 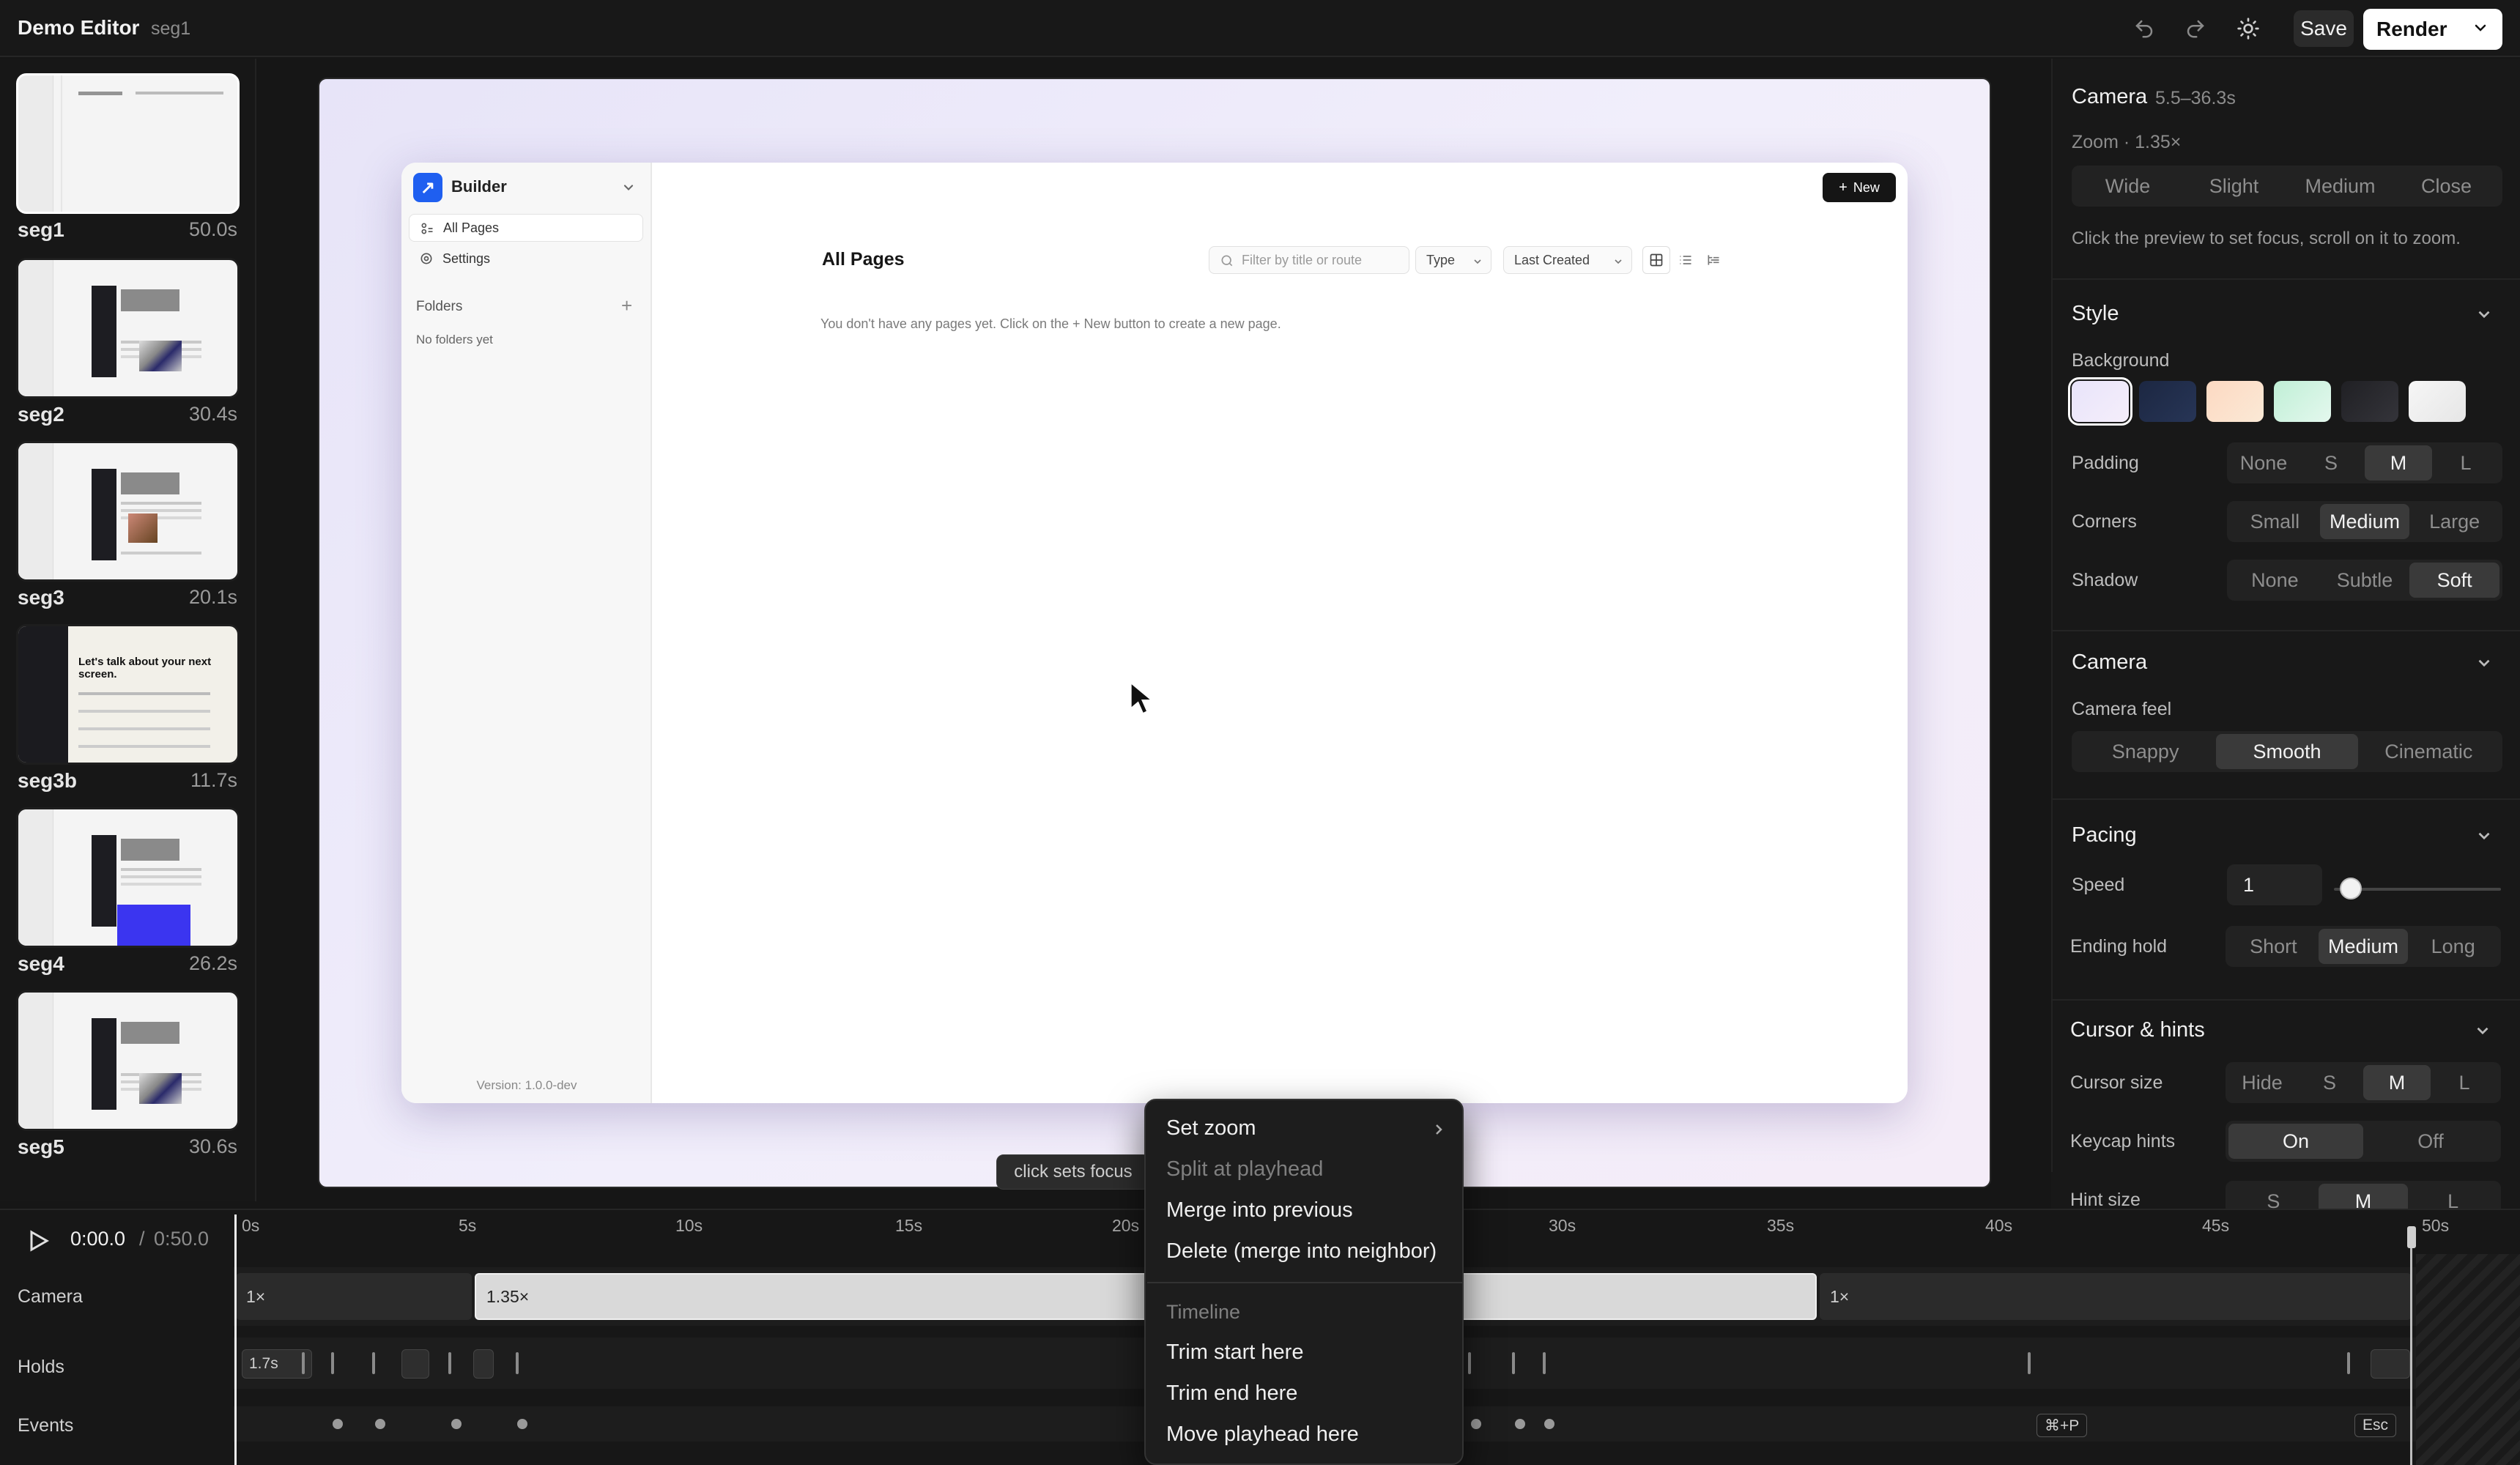 I want to click on background-swatch-mint, so click(x=2302, y=401).